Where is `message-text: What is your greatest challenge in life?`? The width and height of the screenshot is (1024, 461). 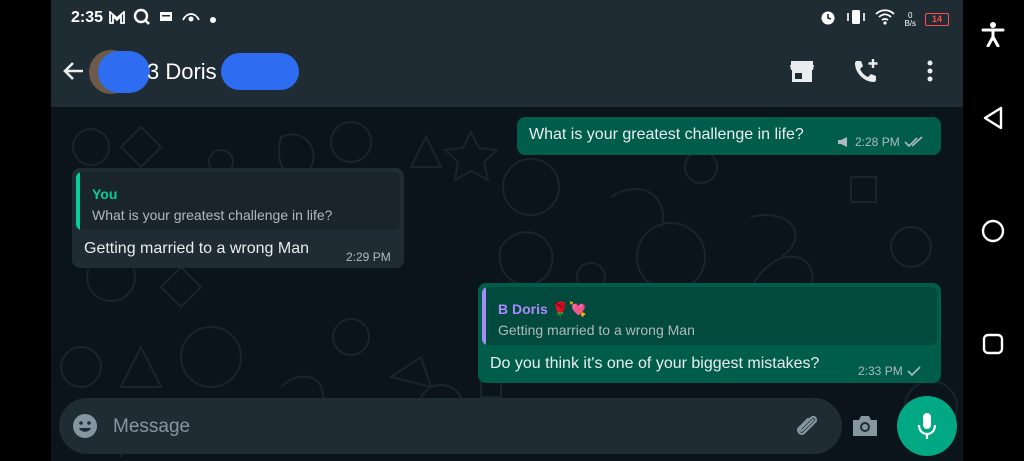
message-text: What is your greatest challenge in life? is located at coordinates (666, 134).